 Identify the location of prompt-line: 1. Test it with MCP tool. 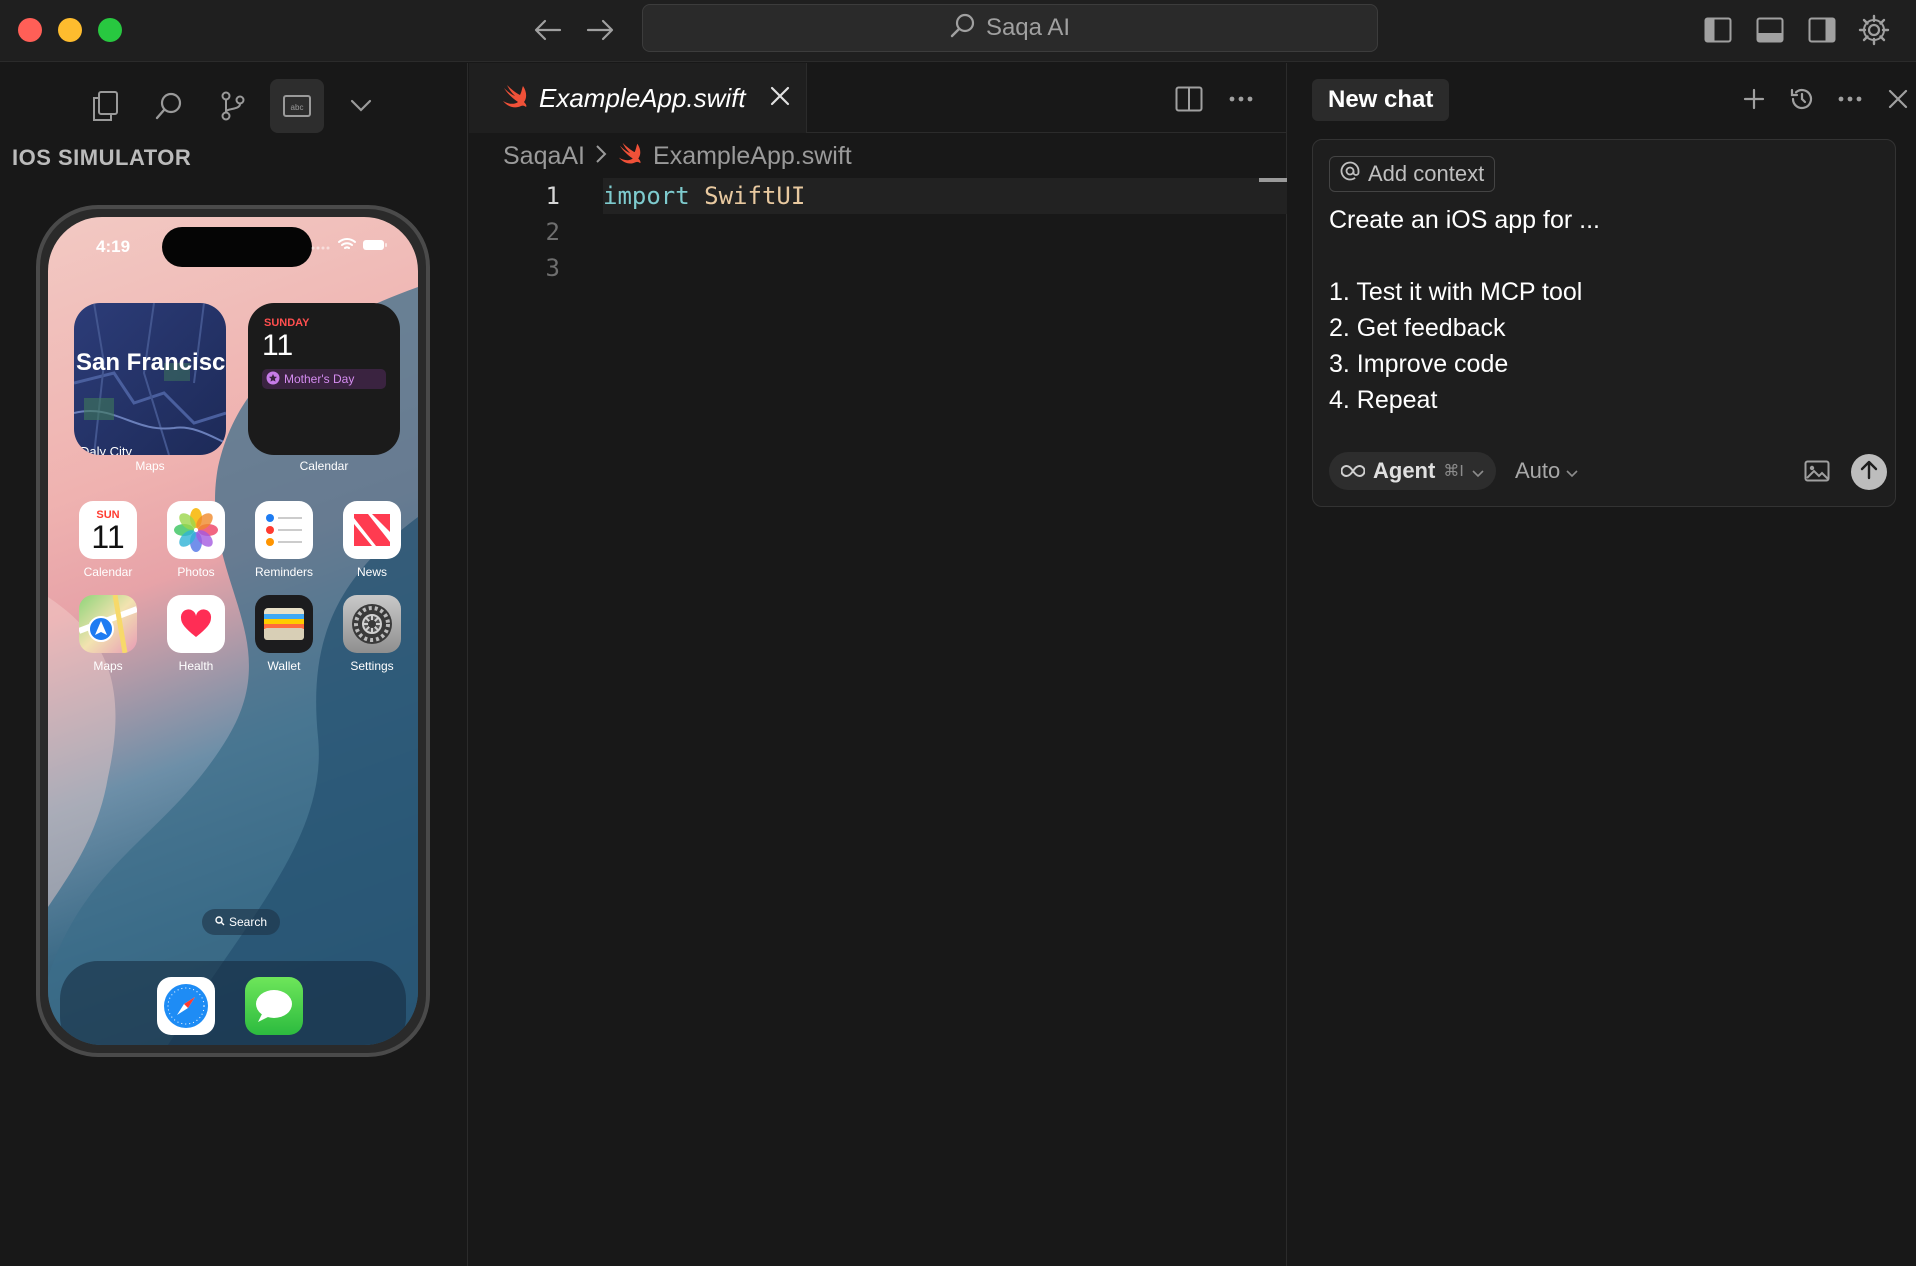
(1456, 292).